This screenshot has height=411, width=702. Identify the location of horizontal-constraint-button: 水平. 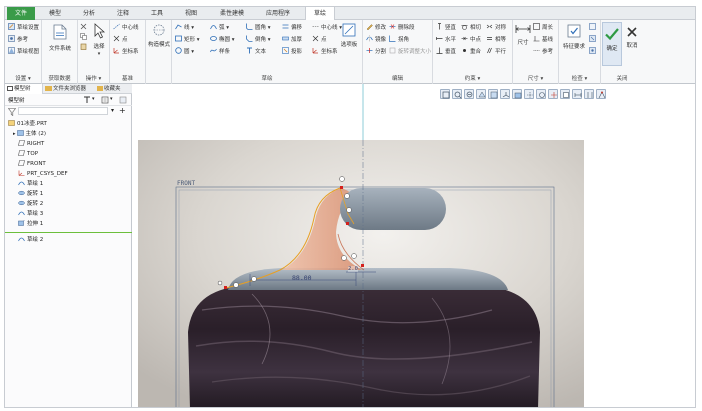
(446, 39).